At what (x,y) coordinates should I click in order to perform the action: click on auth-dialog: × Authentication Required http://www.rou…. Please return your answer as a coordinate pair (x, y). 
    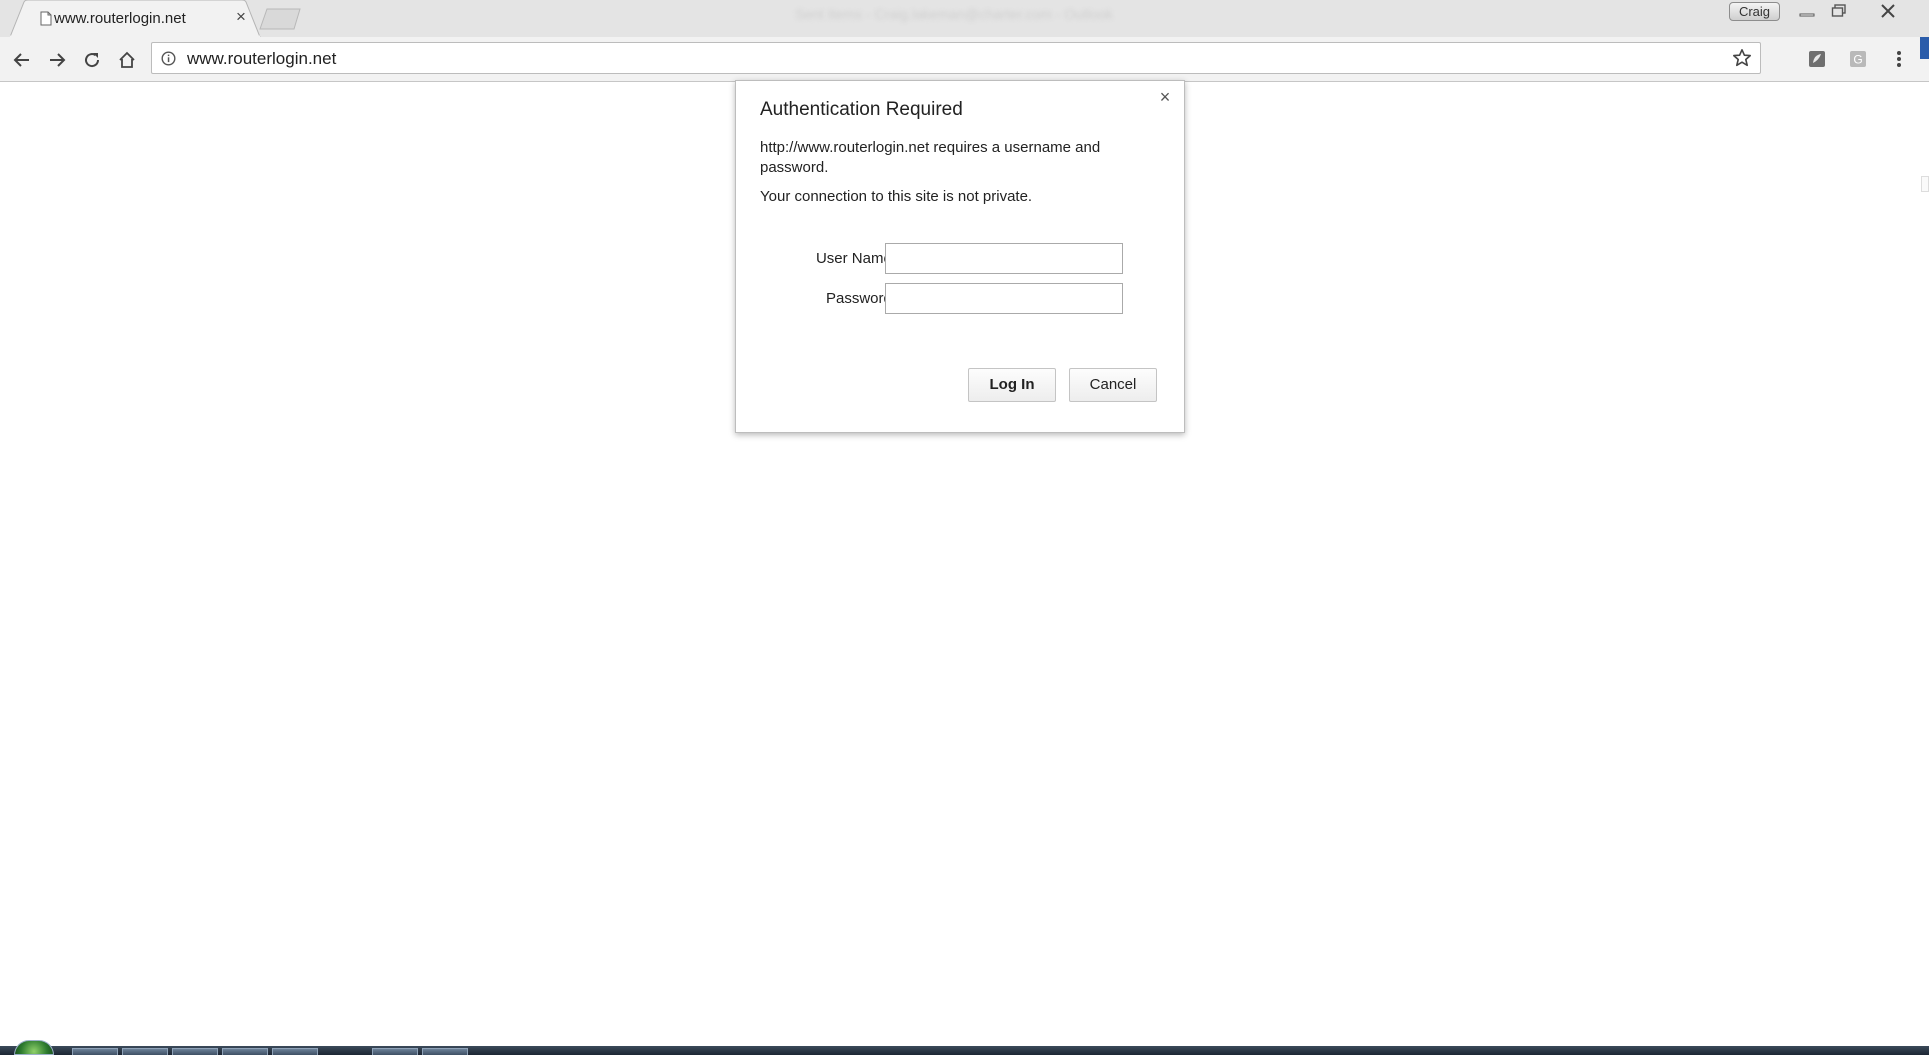
    Looking at the image, I should click on (960, 256).